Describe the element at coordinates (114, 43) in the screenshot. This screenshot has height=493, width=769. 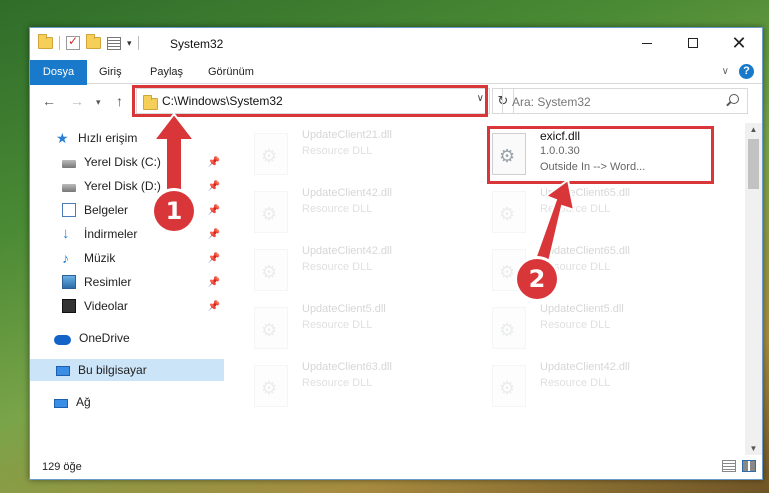
I see `view-options-icon` at that location.